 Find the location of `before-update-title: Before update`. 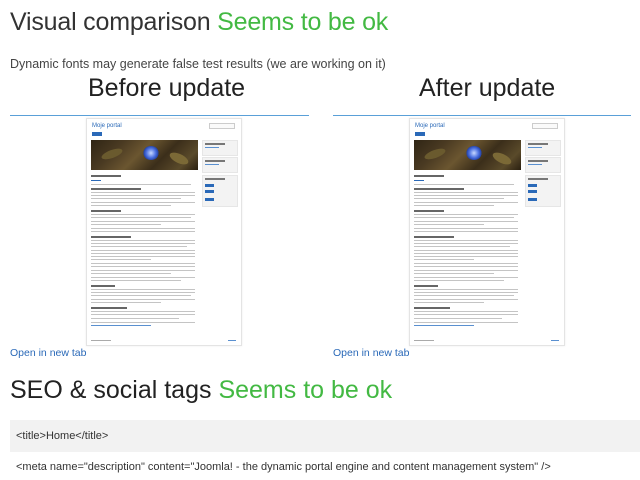

before-update-title: Before update is located at coordinates (167, 88).